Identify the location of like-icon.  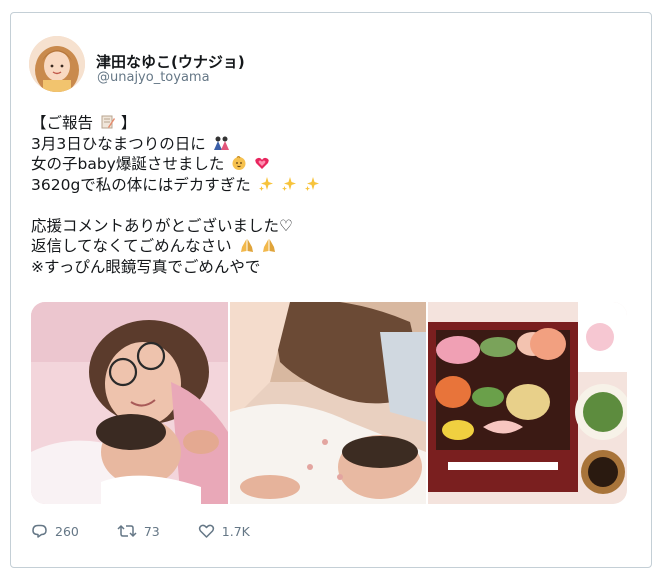
(206, 531).